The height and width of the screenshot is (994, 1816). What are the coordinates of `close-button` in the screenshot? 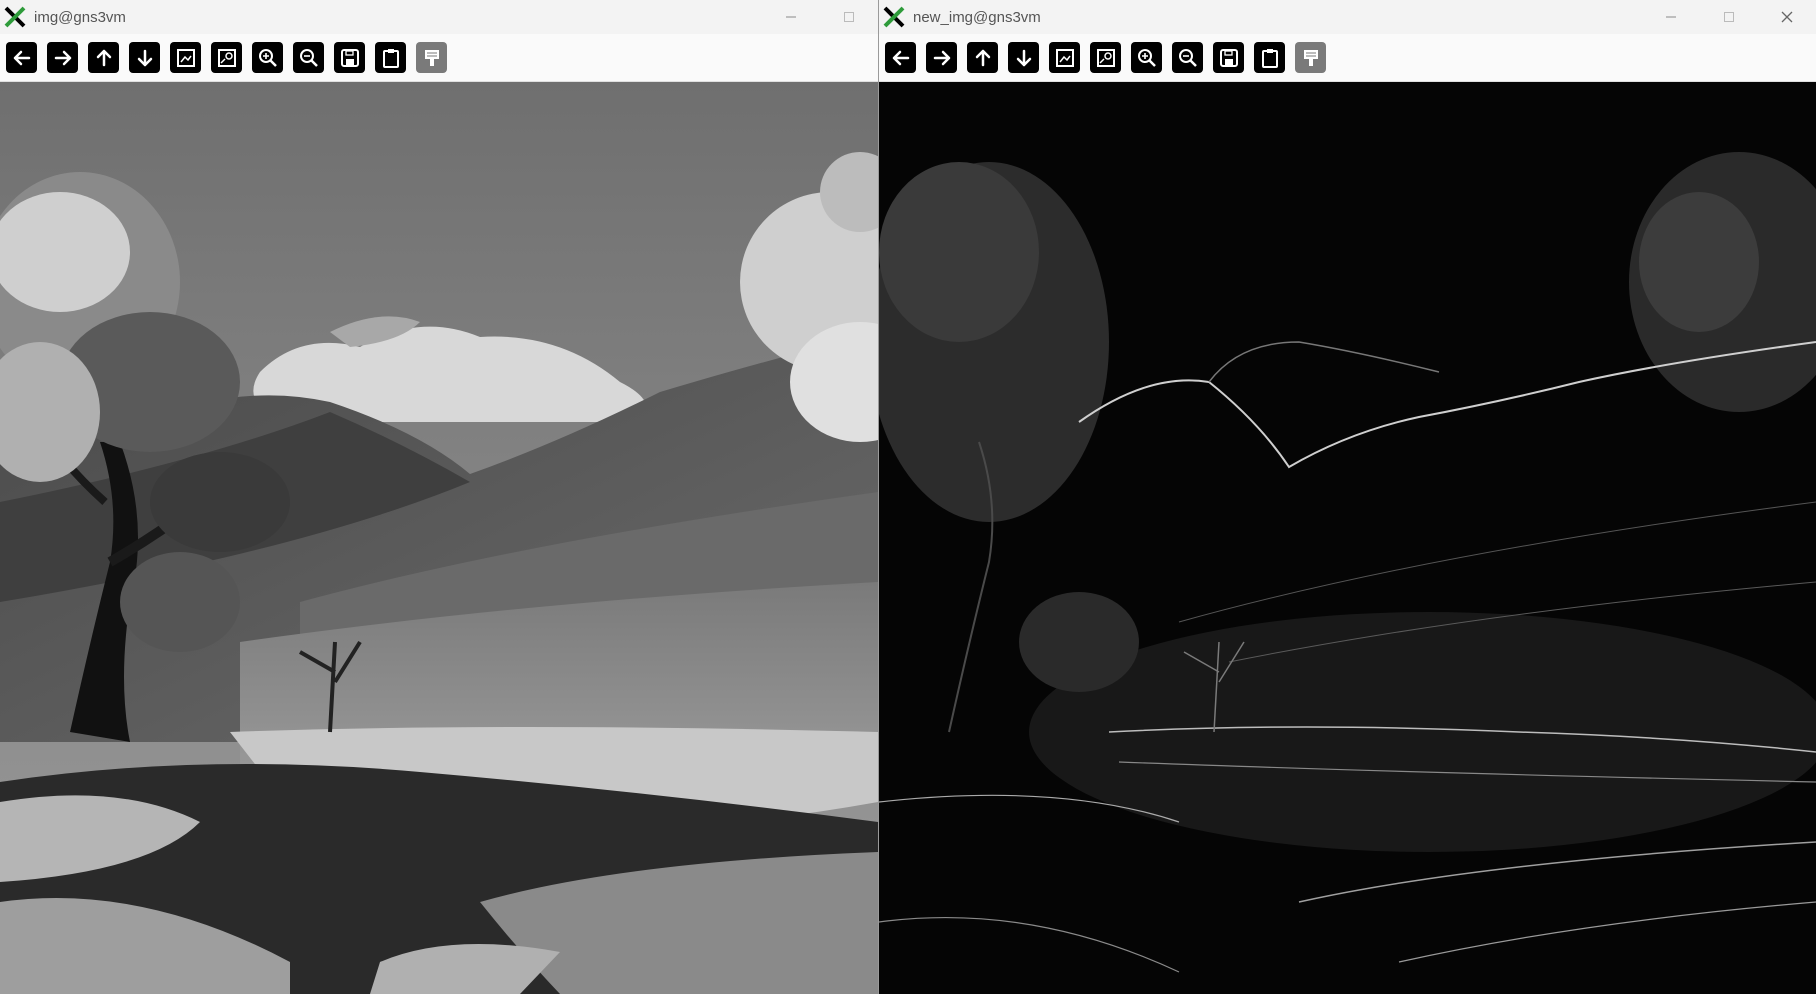 It's located at (1787, 17).